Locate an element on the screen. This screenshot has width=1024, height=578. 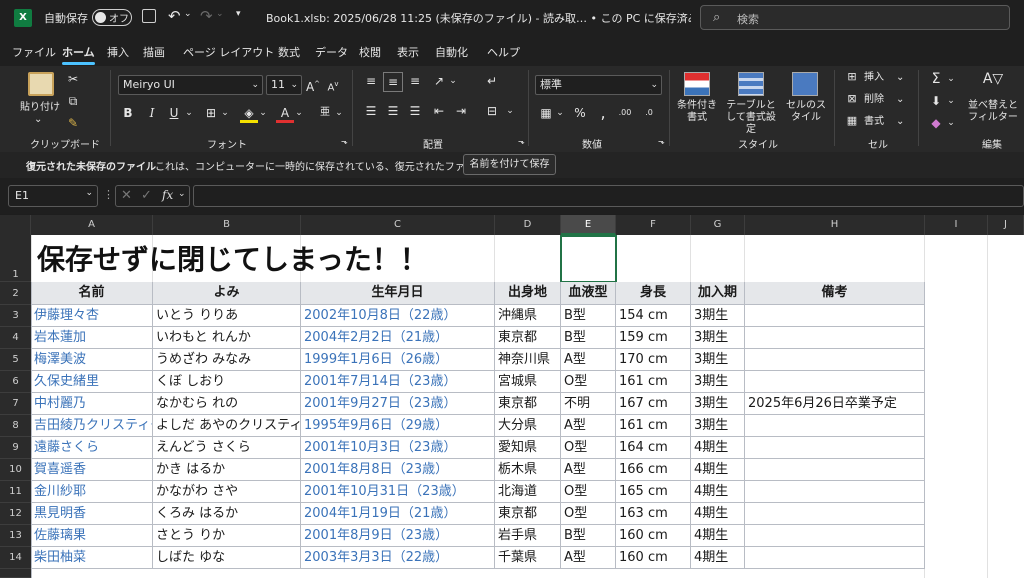
name-cell: 久保史緒里 is located at coordinates (92, 382).